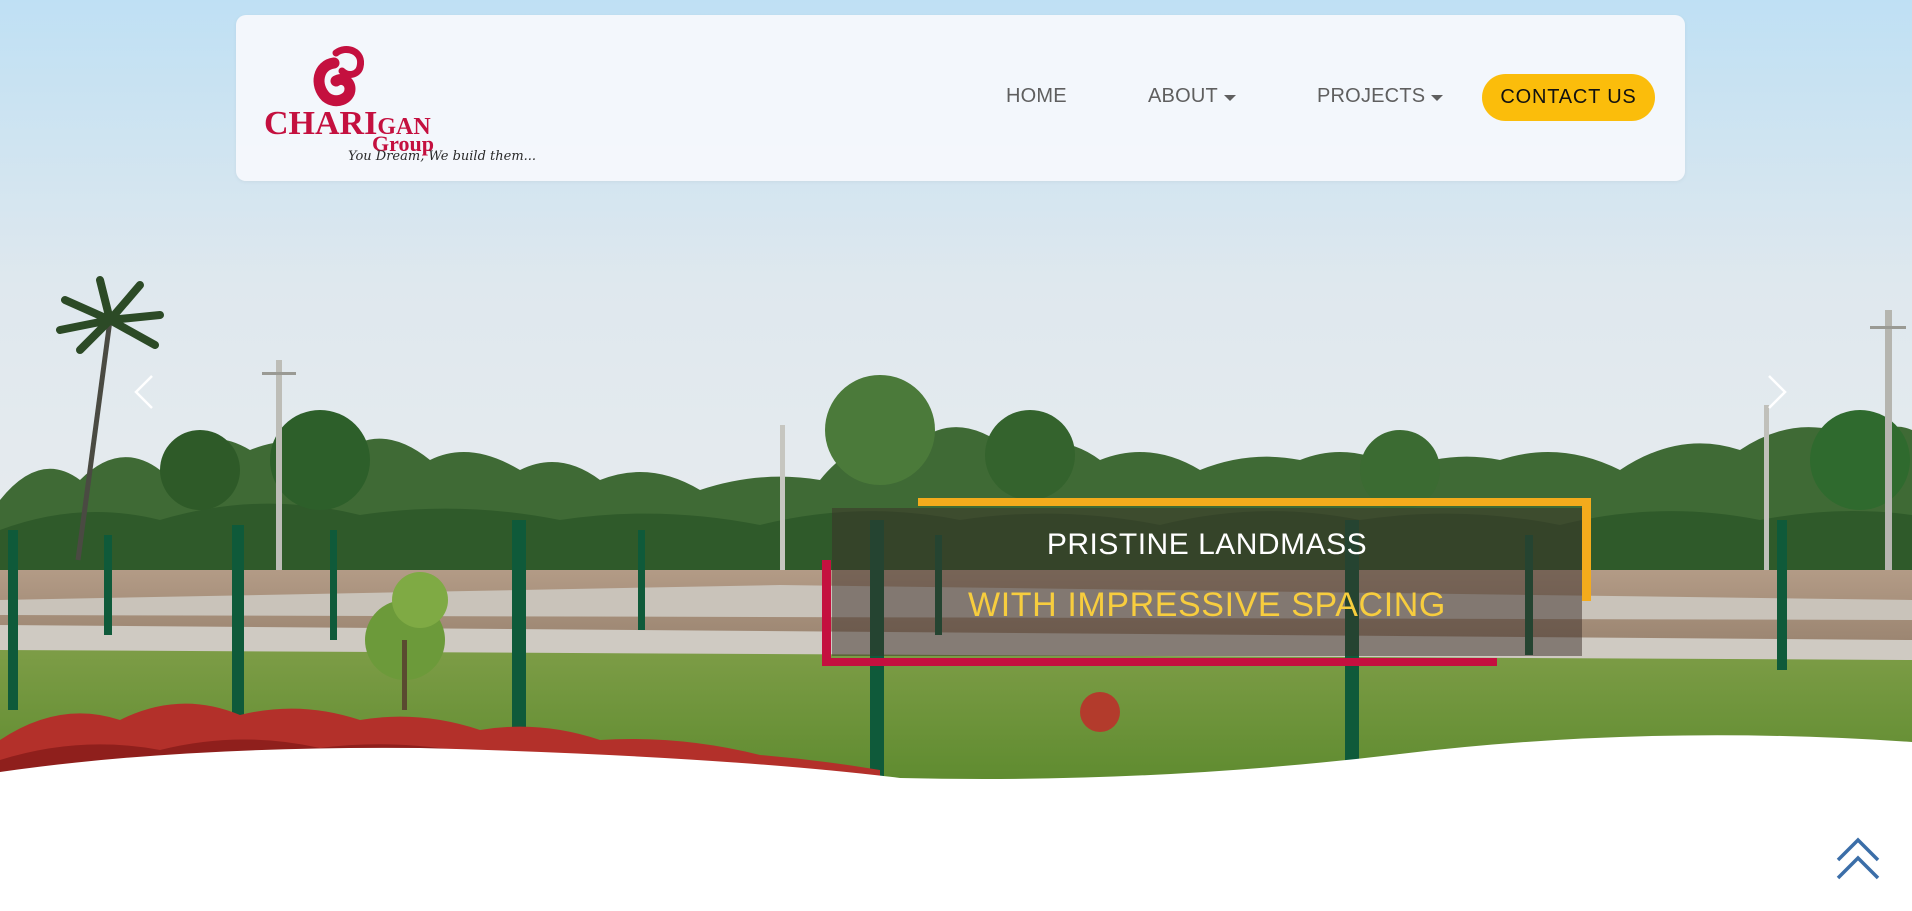 This screenshot has width=1912, height=911. I want to click on chevron-left-icon, so click(145, 392).